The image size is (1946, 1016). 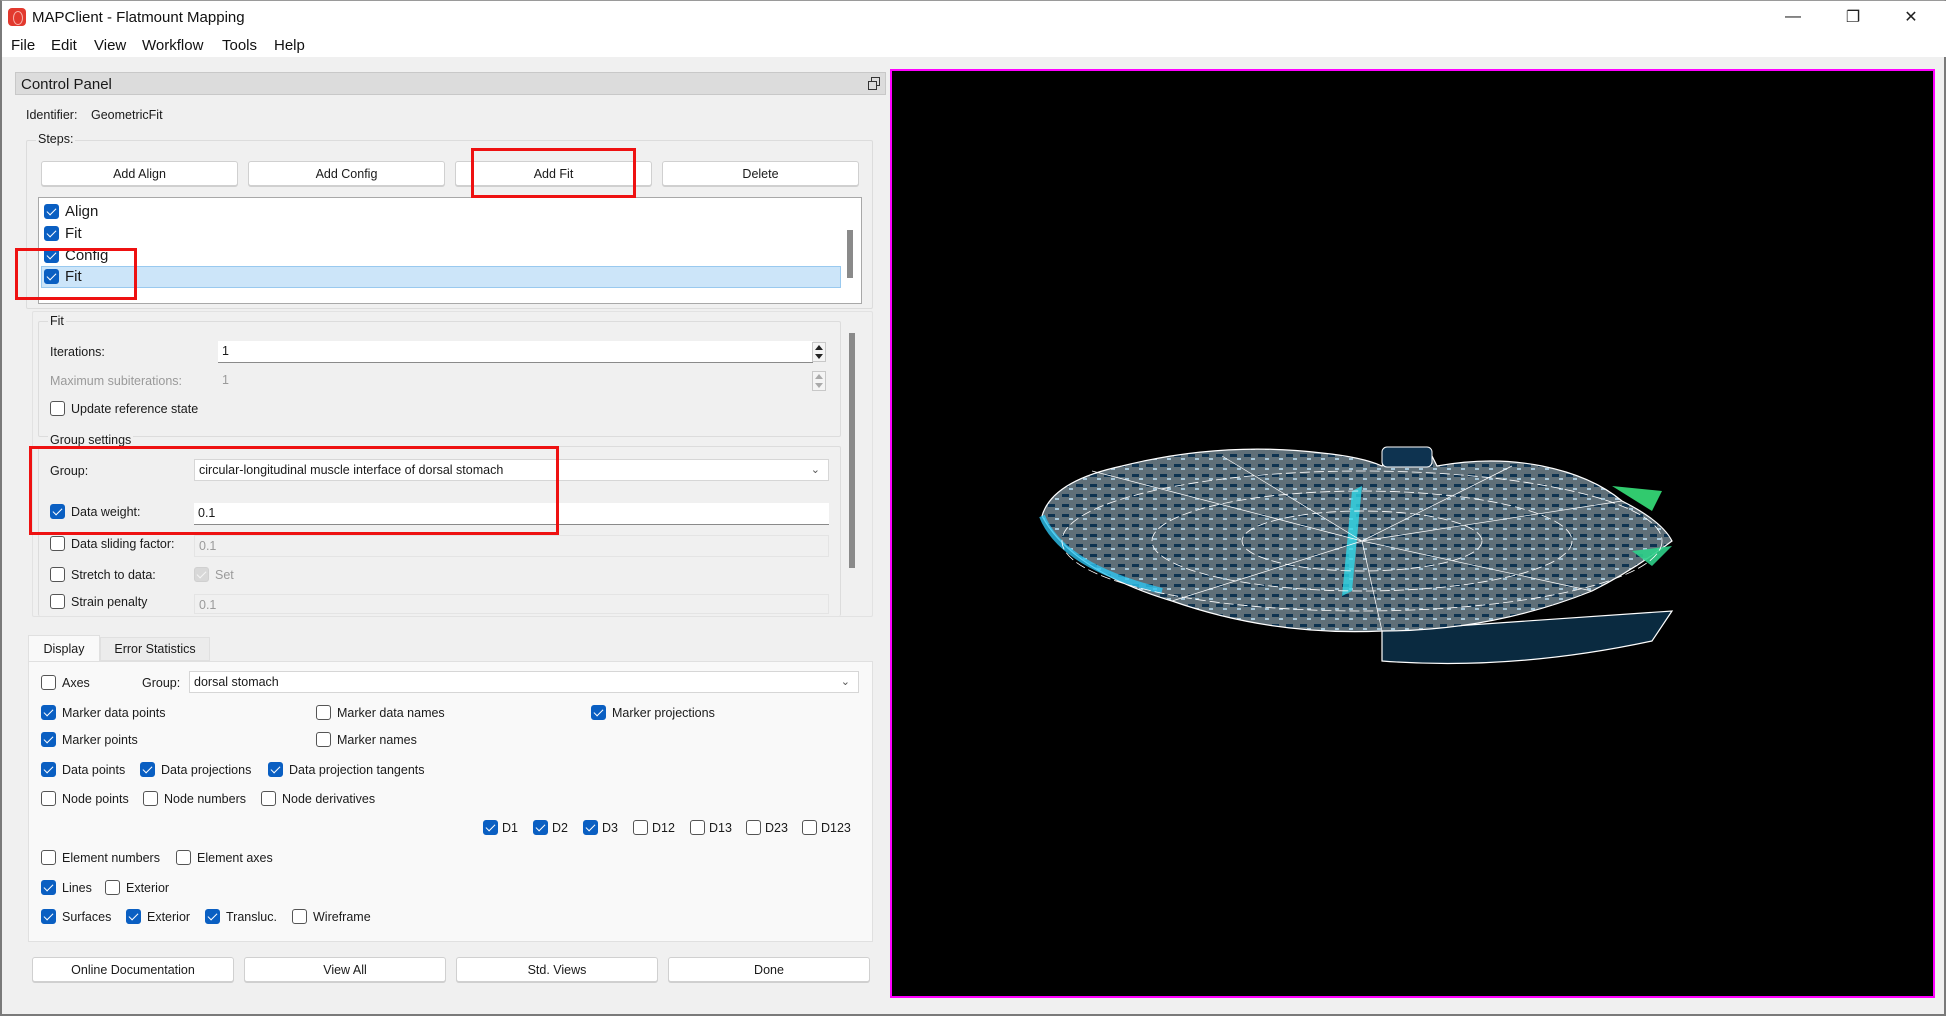 What do you see at coordinates (133, 969) in the screenshot?
I see `online-documentation-button: Online Documentation` at bounding box center [133, 969].